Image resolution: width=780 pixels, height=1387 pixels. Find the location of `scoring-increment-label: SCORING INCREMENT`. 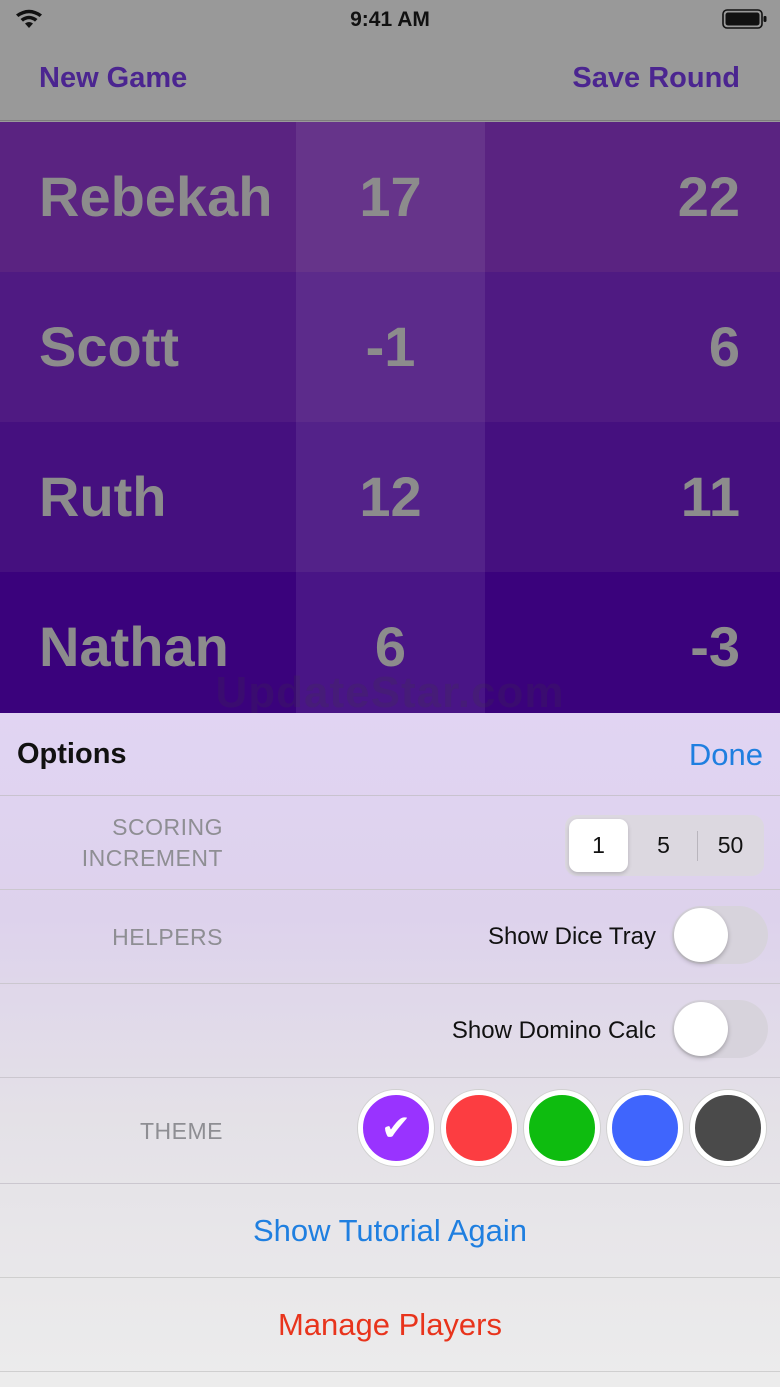

scoring-increment-label: SCORING INCREMENT is located at coordinates (152, 843).